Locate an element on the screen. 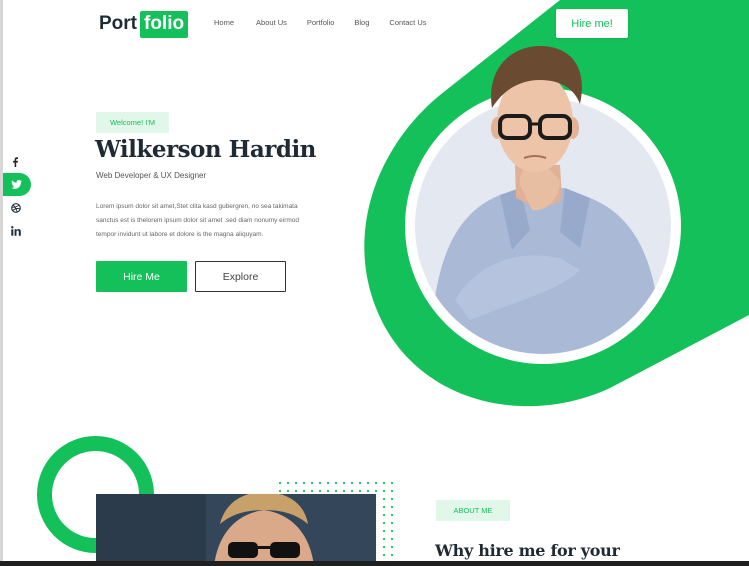 The image size is (749, 566). about-photo is located at coordinates (236, 530).